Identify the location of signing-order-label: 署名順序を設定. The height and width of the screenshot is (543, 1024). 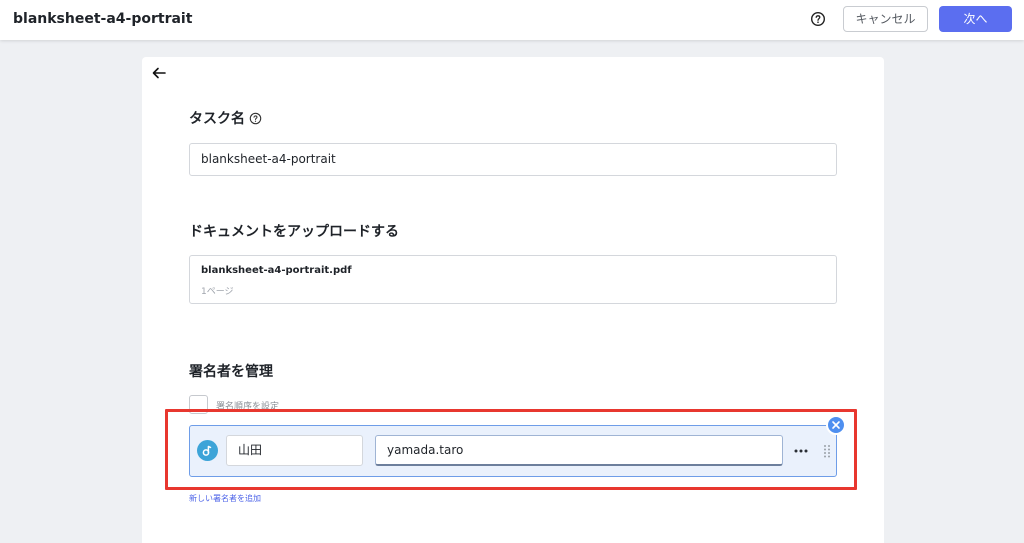
(248, 407).